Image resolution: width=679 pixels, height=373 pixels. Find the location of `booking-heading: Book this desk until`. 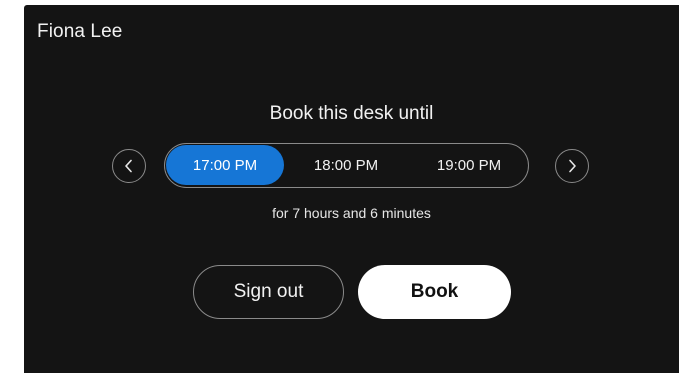

booking-heading: Book this desk until is located at coordinates (351, 113).